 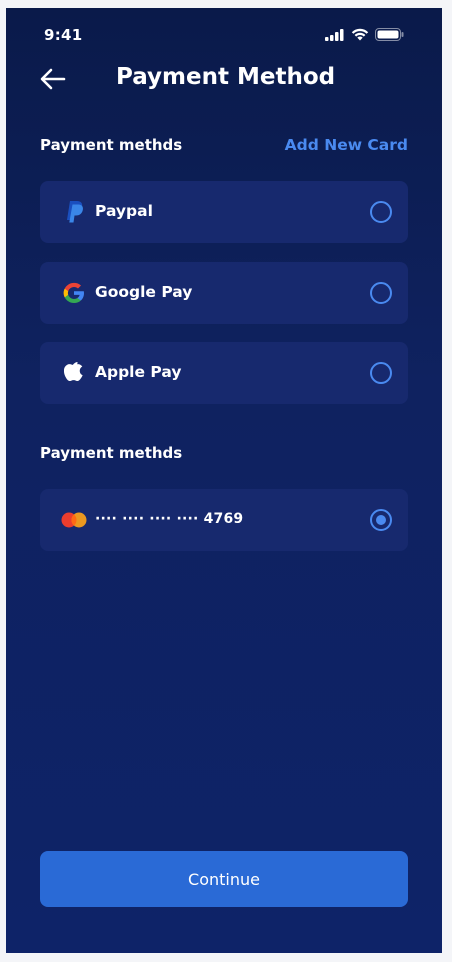 I want to click on add-new-card-link: Add New Card, so click(x=346, y=145).